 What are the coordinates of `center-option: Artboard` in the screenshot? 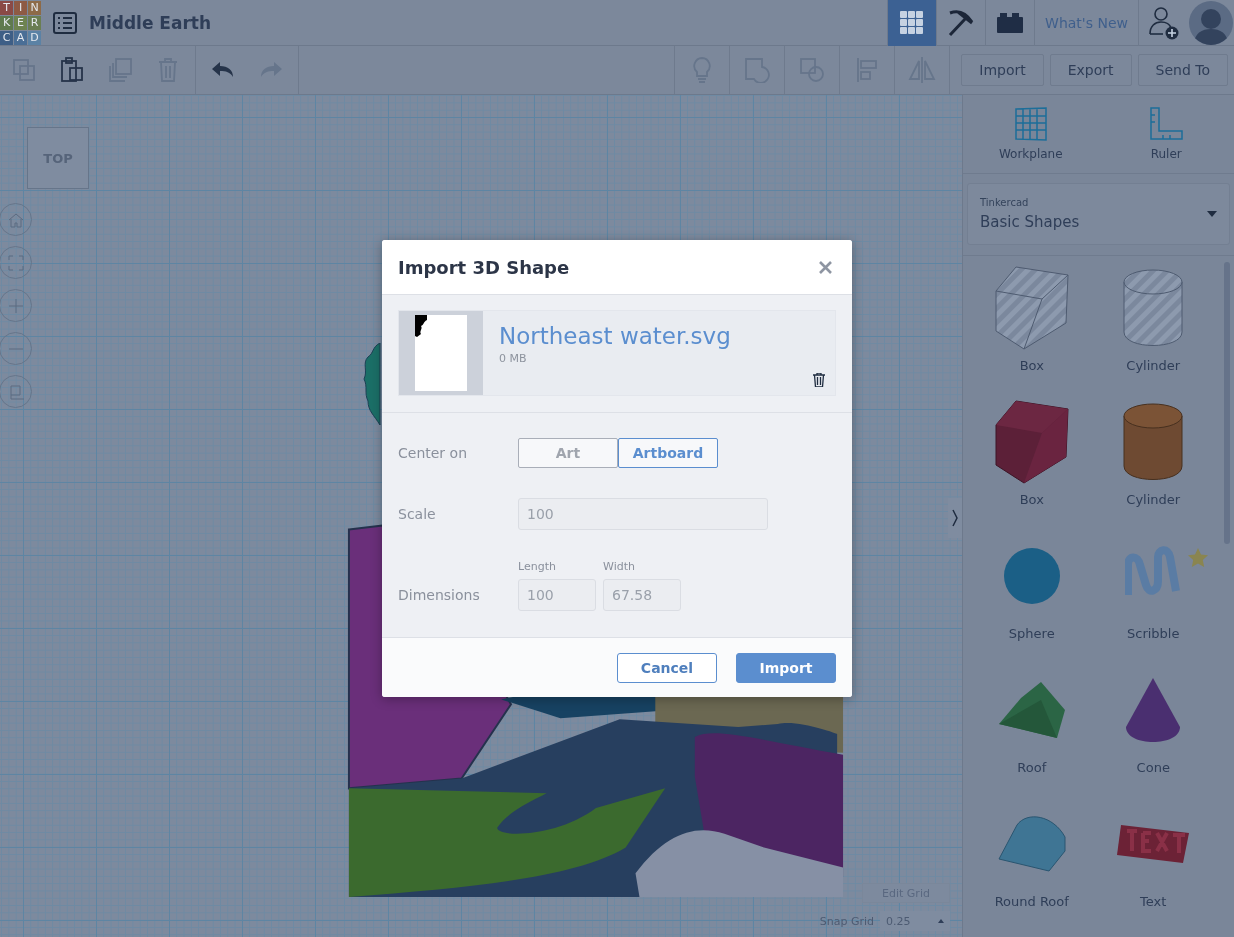 It's located at (668, 453).